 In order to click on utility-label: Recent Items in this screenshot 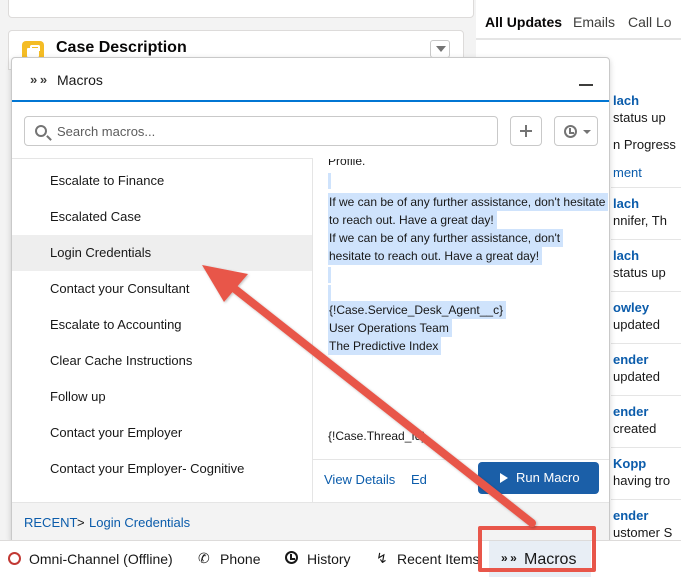, I will do `click(438, 559)`.